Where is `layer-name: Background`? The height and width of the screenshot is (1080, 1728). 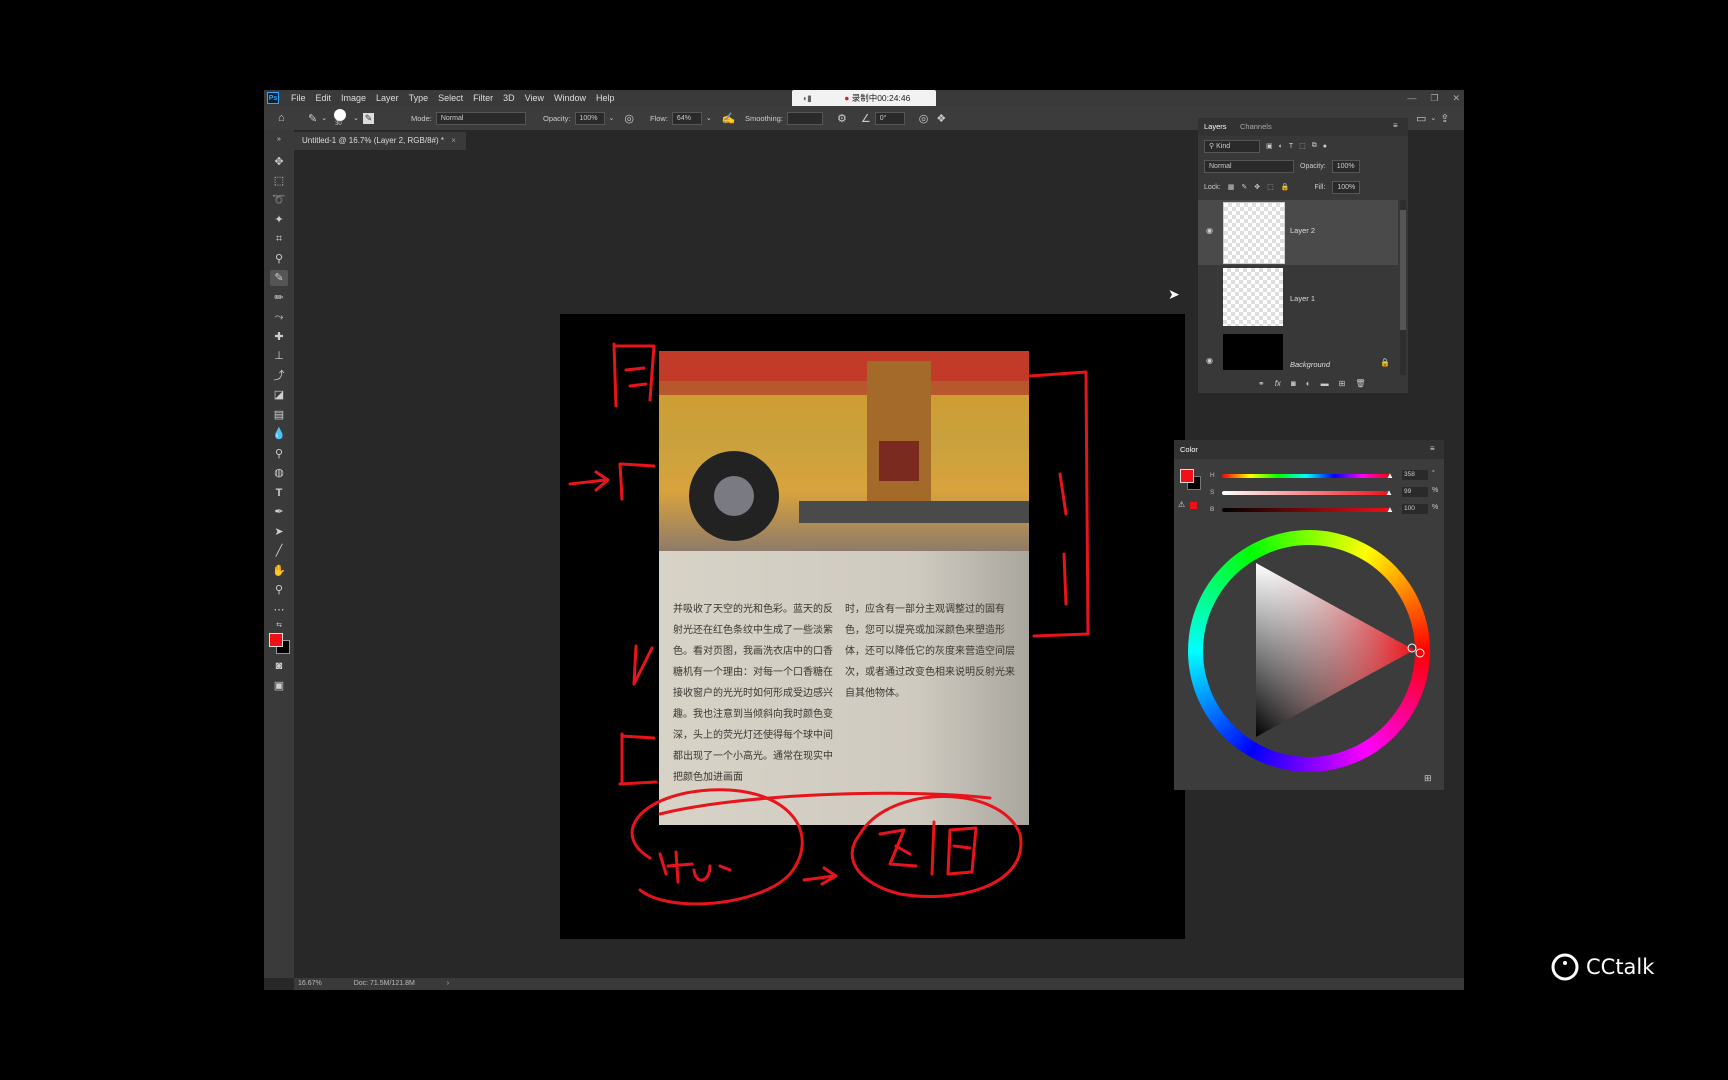 layer-name: Background is located at coordinates (1310, 364).